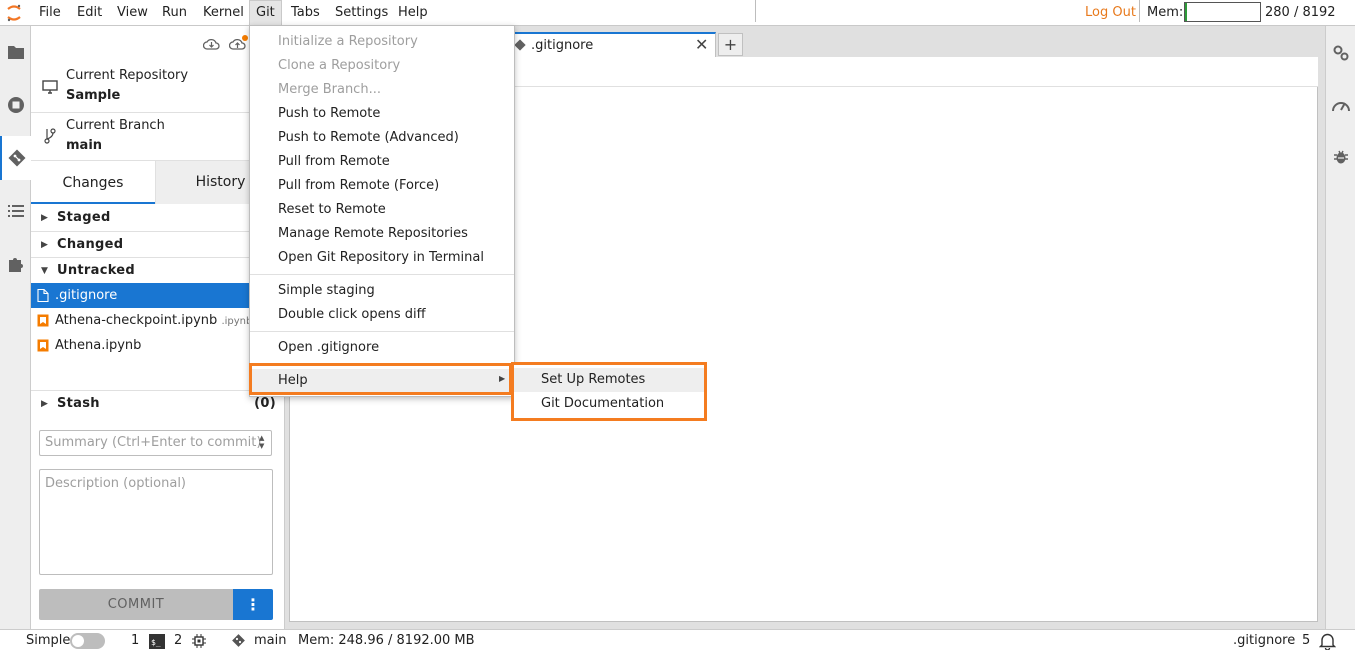 This screenshot has width=1355, height=652. What do you see at coordinates (158, 345) in the screenshot?
I see `list-item: Athena.ipynb` at bounding box center [158, 345].